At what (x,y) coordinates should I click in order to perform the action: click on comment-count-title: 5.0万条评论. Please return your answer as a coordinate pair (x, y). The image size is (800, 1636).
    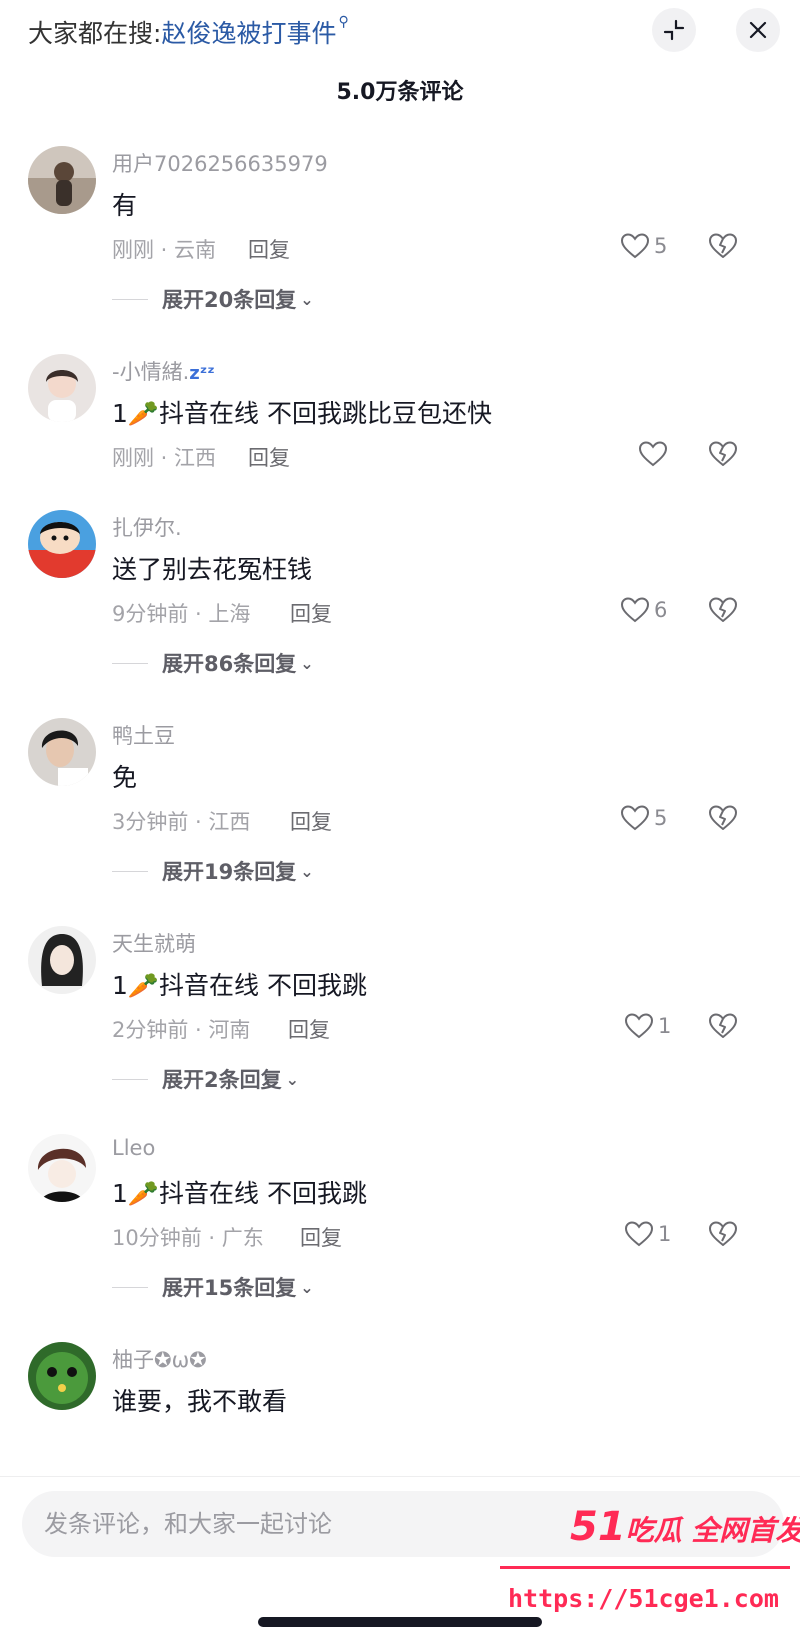
    Looking at the image, I should click on (400, 92).